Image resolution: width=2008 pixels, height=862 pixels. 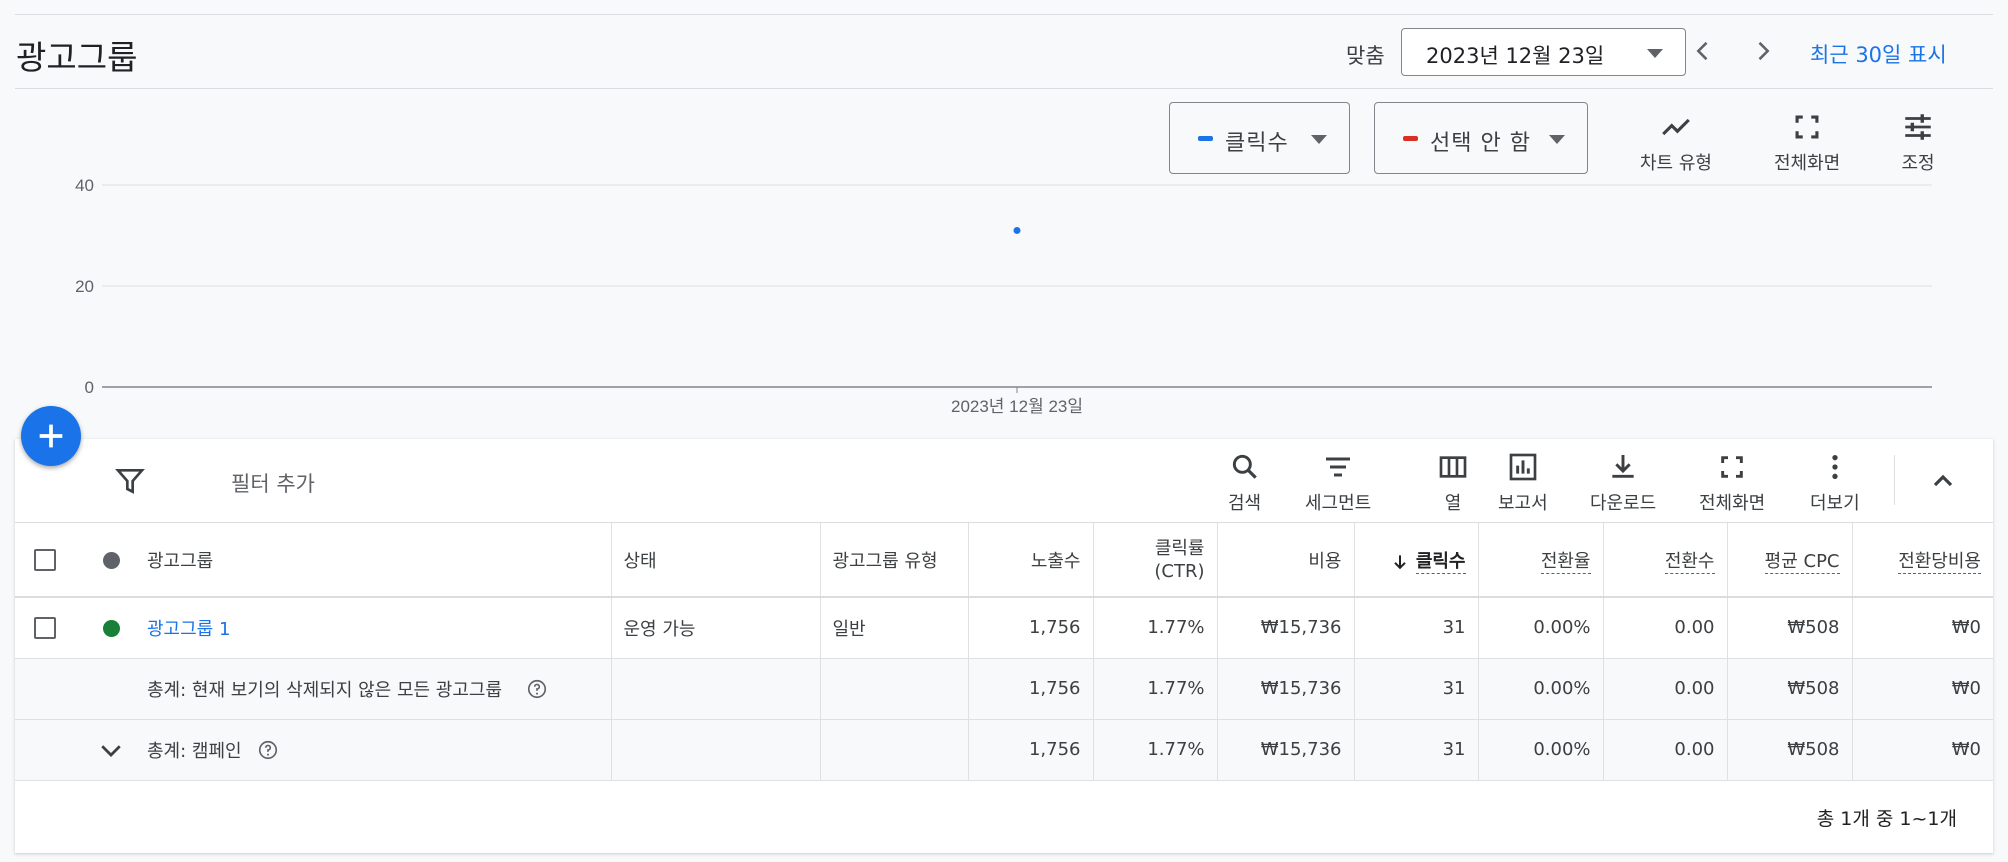 I want to click on table-toolbar: 필터 추가 검색 세그먼트 열 보고서 다운로드 전체화면 더보기, so click(x=1004, y=481).